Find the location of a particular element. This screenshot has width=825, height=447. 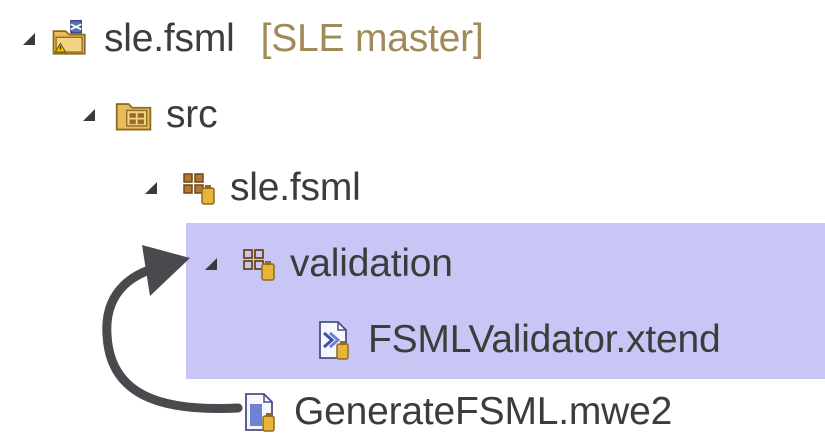

workflow-file-label: GenerateFSML.mwe2 is located at coordinates (483, 411).